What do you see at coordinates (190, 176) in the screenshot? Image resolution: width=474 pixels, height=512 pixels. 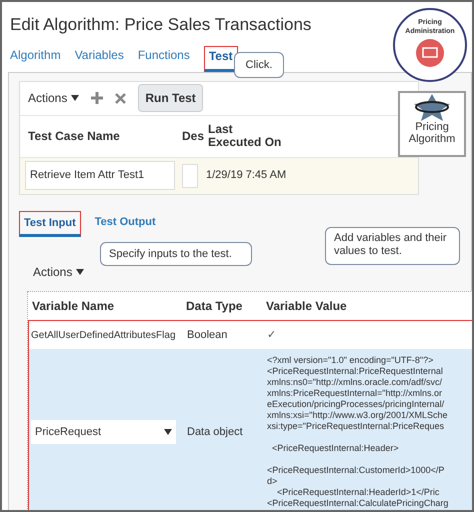 I see `description-field` at bounding box center [190, 176].